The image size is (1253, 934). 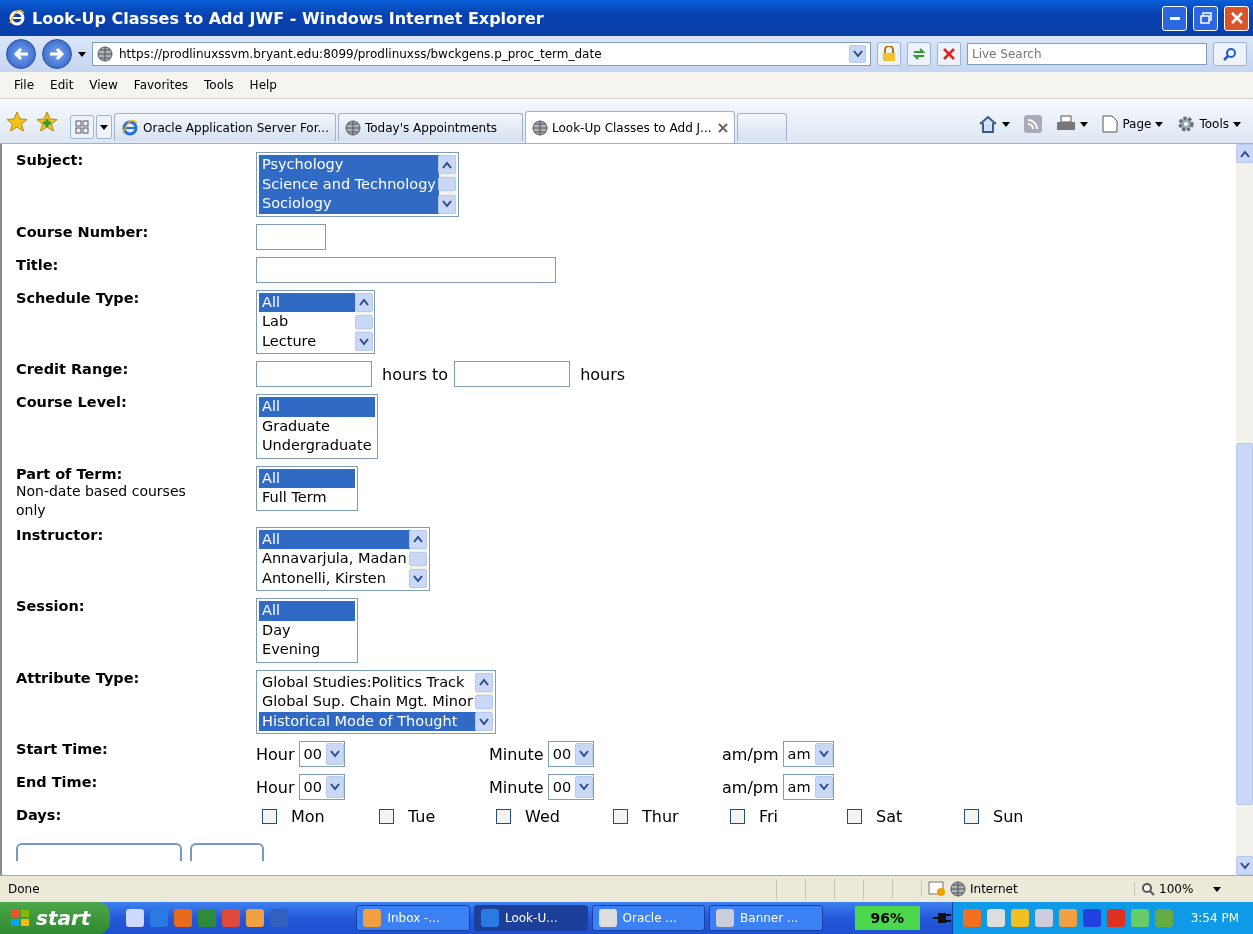 What do you see at coordinates (1209, 124) in the screenshot?
I see `command-button: Tools` at bounding box center [1209, 124].